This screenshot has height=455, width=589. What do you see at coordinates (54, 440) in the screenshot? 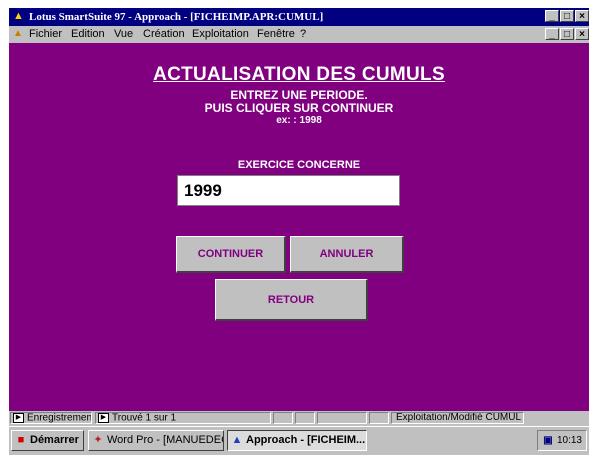
I see `start-label: Démarrer` at bounding box center [54, 440].